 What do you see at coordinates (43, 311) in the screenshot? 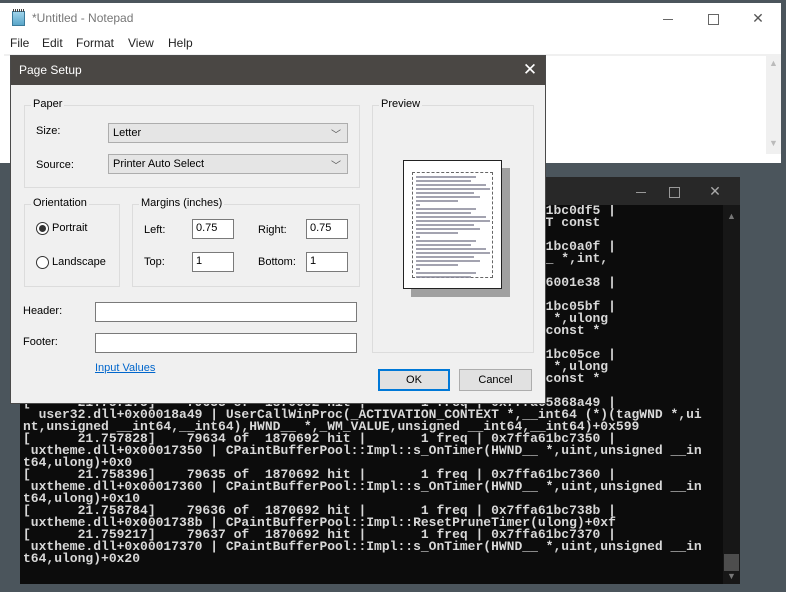
I see `header-label: Header:` at bounding box center [43, 311].